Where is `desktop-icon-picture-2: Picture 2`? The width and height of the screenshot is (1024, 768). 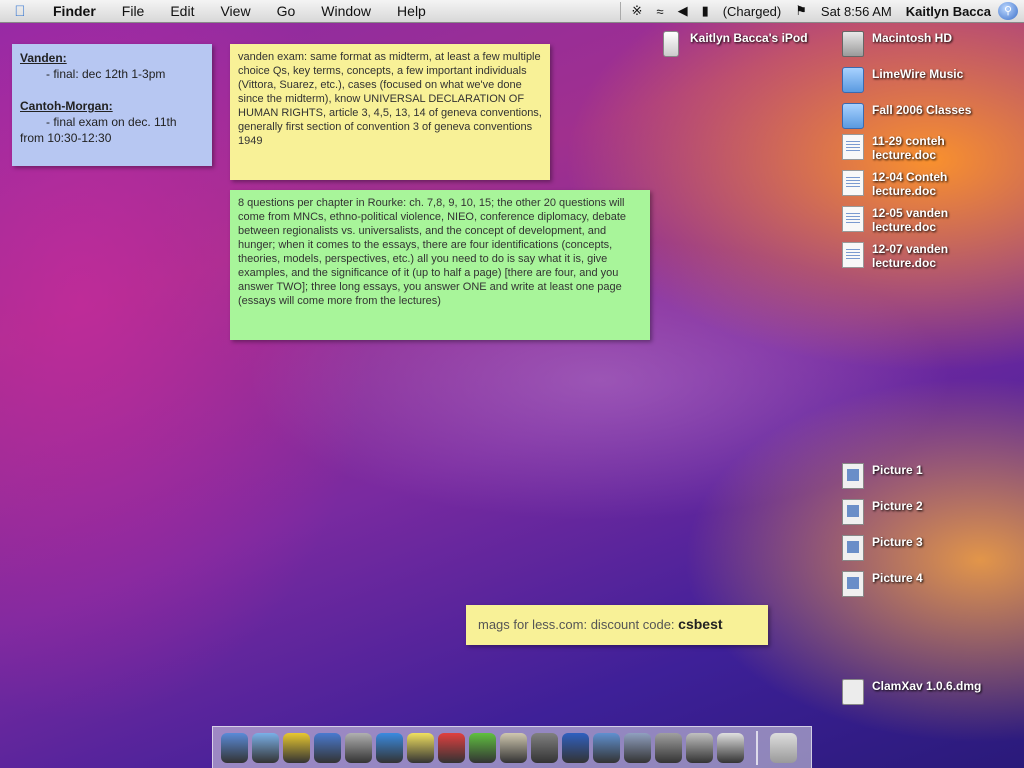
desktop-icon-picture-2: Picture 2 is located at coordinates (882, 512).